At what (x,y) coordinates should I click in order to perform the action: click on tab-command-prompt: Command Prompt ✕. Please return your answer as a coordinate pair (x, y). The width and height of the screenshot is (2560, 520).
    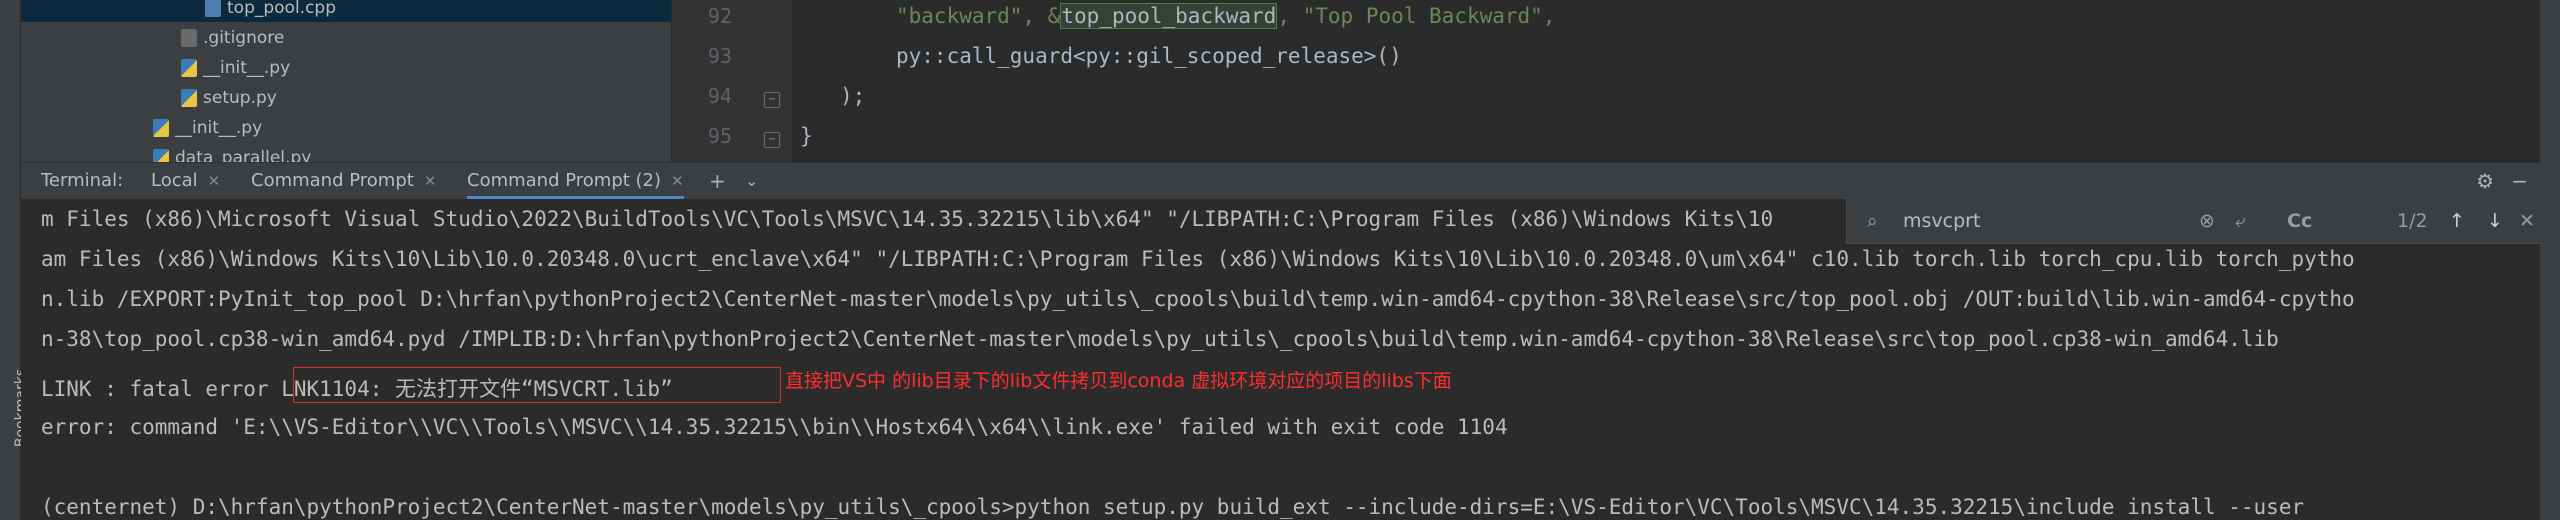
    Looking at the image, I should click on (343, 181).